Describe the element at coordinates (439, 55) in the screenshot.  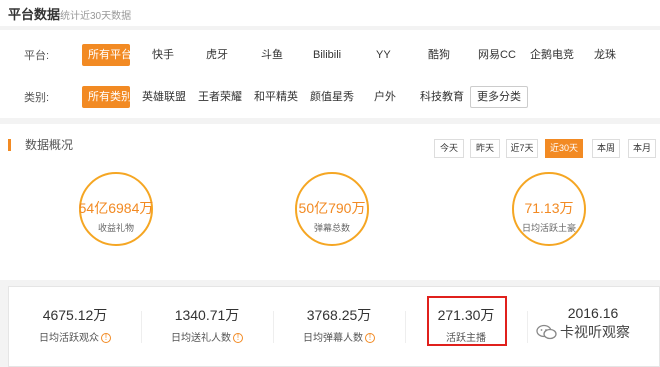
I see `platform-chip-kugou: 酷狗` at that location.